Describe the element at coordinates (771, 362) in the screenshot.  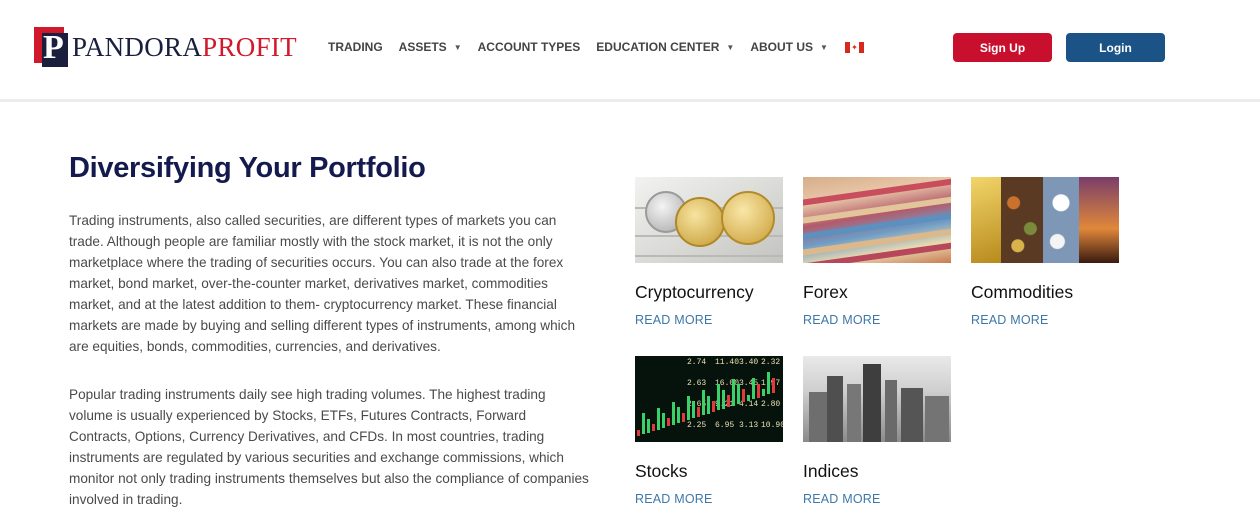
I see `ticker-number: 2.32` at that location.